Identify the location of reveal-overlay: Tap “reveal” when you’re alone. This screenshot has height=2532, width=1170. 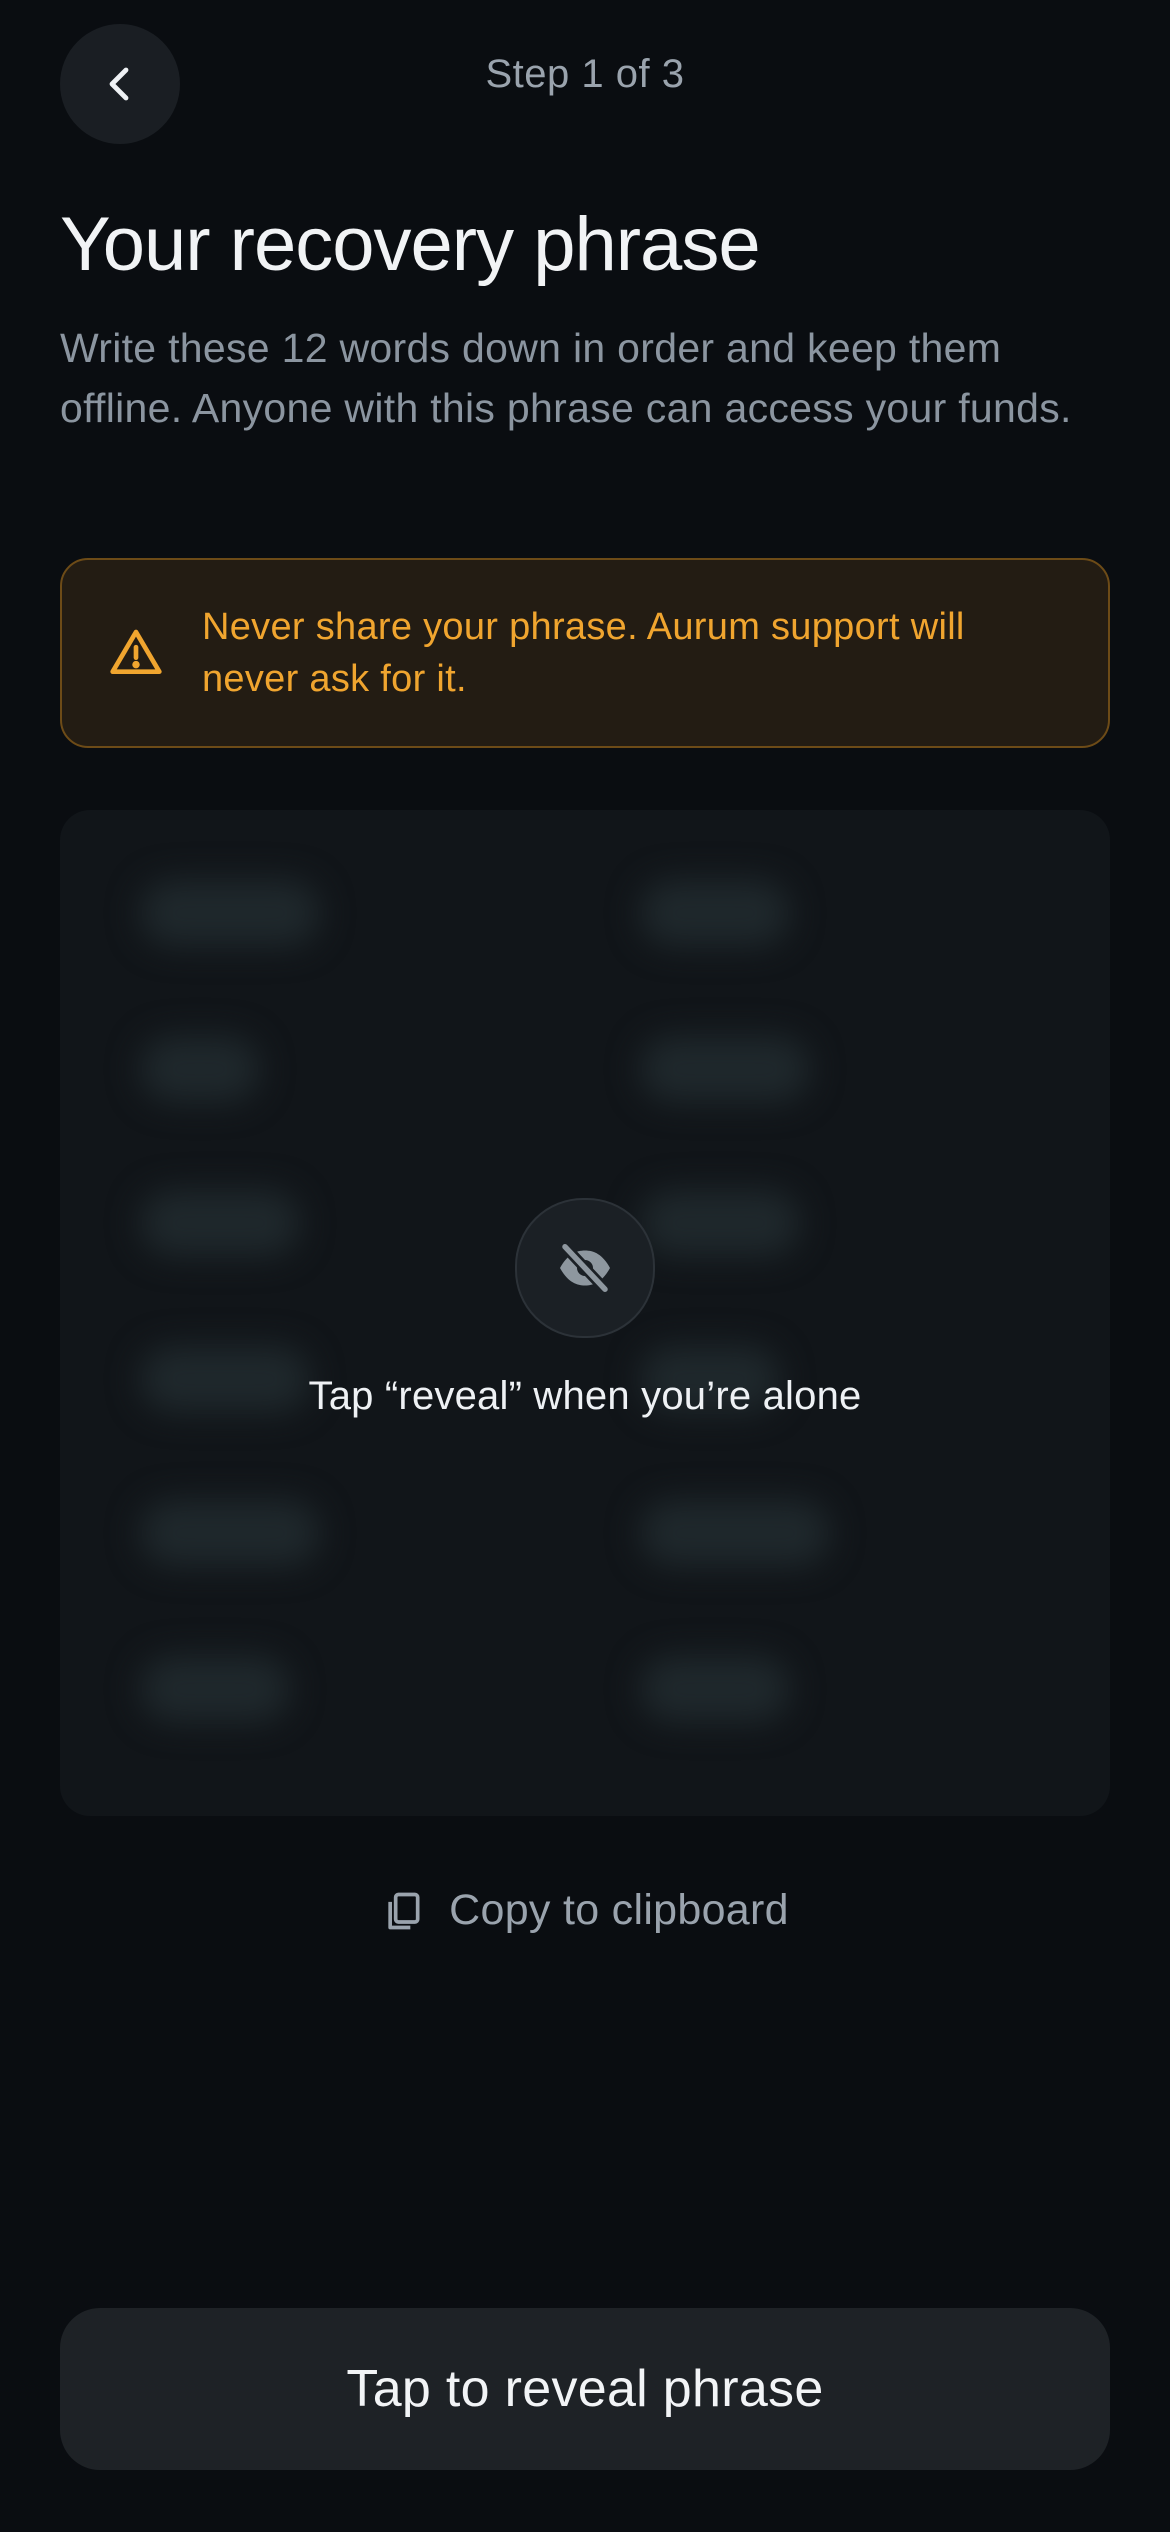
(585, 1308).